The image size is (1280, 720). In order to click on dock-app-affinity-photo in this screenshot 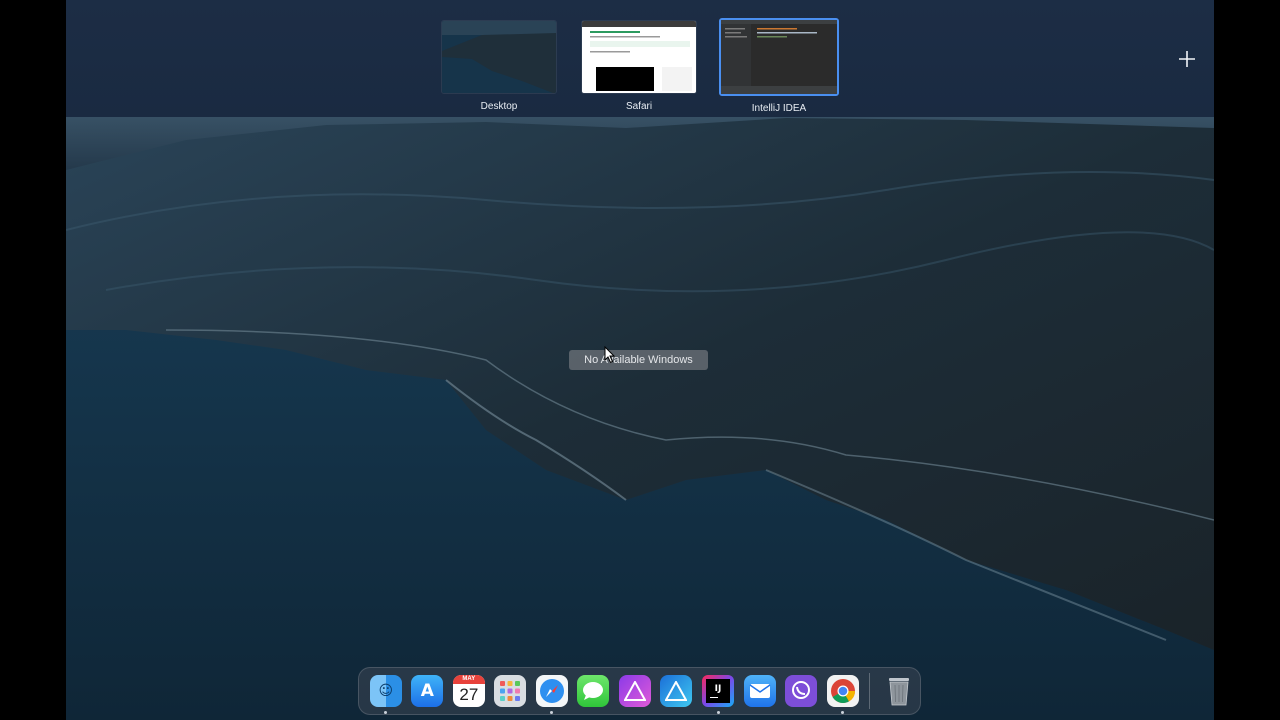, I will do `click(635, 691)`.